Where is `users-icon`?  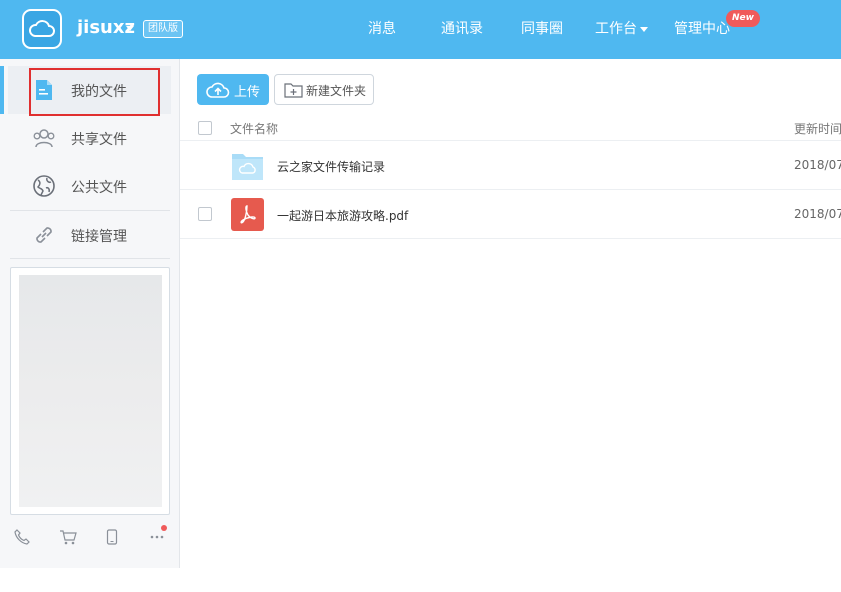
users-icon is located at coordinates (44, 138).